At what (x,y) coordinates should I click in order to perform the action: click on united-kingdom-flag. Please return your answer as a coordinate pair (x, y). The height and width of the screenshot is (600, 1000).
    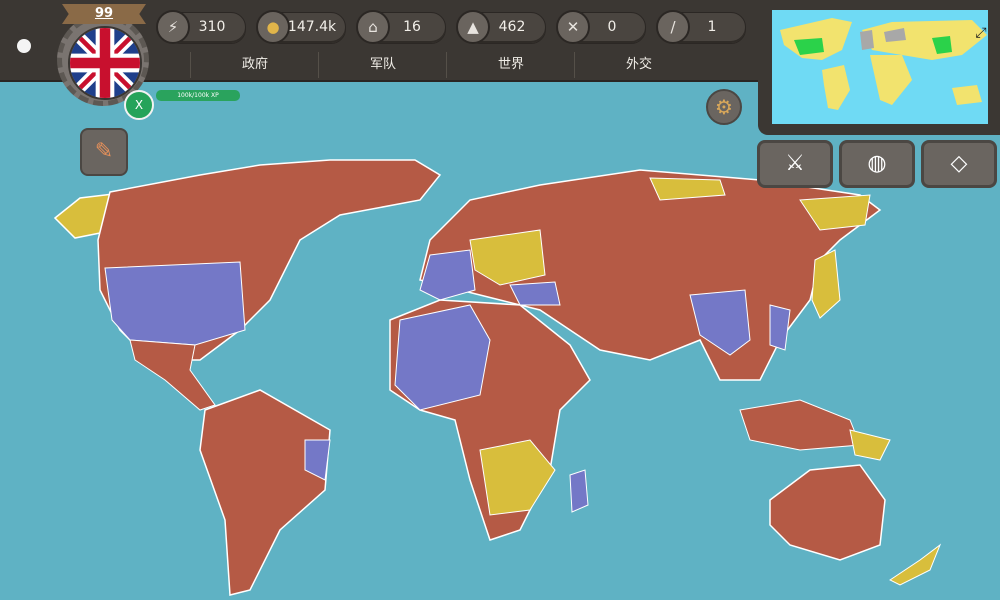
    Looking at the image, I should click on (105, 63).